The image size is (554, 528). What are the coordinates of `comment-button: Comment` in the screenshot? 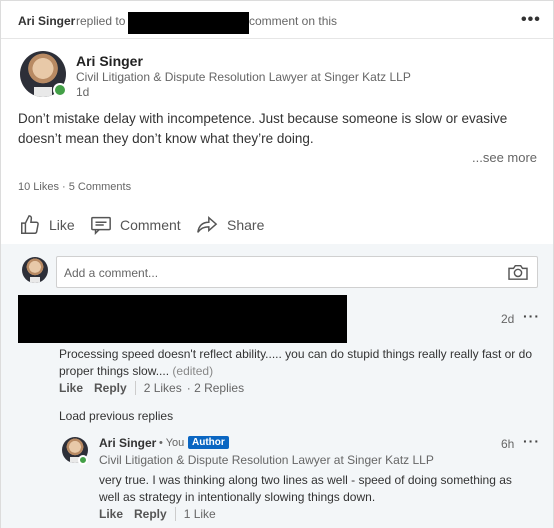 It's located at (135, 225).